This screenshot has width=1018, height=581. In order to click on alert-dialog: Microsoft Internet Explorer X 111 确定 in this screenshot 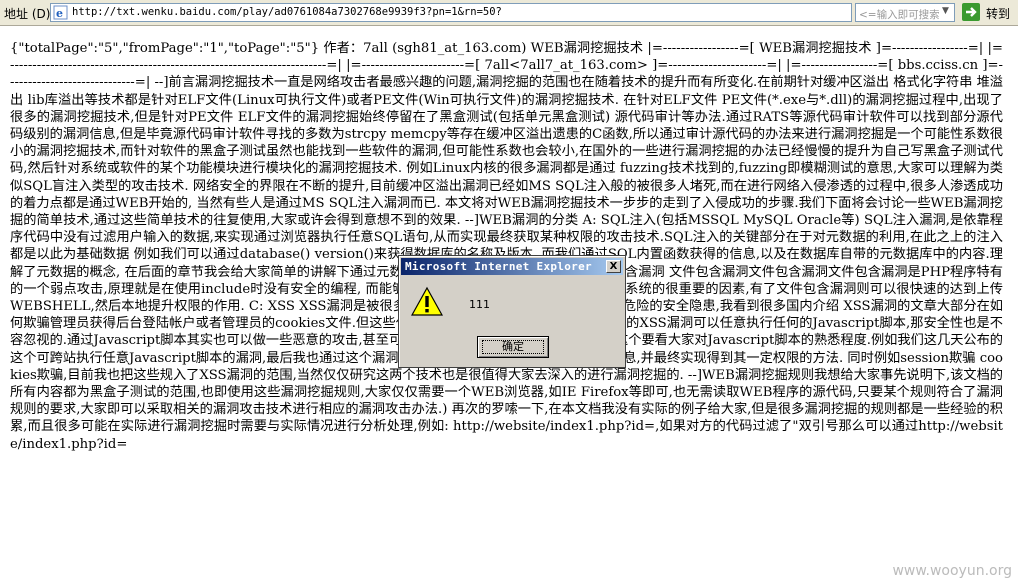, I will do `click(512, 311)`.